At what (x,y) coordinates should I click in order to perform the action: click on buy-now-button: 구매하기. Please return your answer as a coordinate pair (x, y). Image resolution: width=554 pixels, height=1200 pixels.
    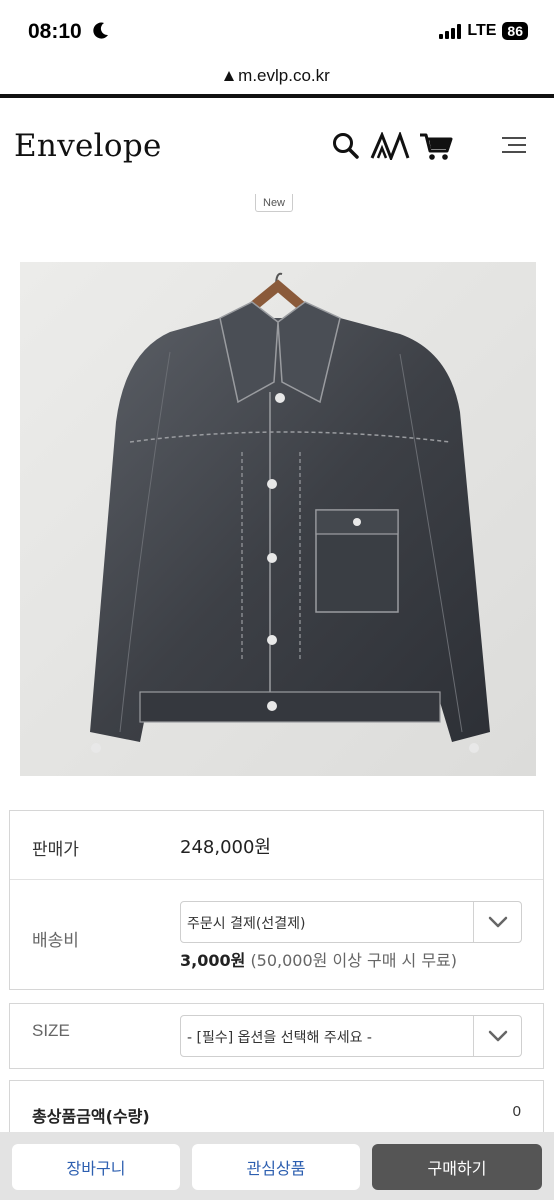
    Looking at the image, I should click on (457, 1167).